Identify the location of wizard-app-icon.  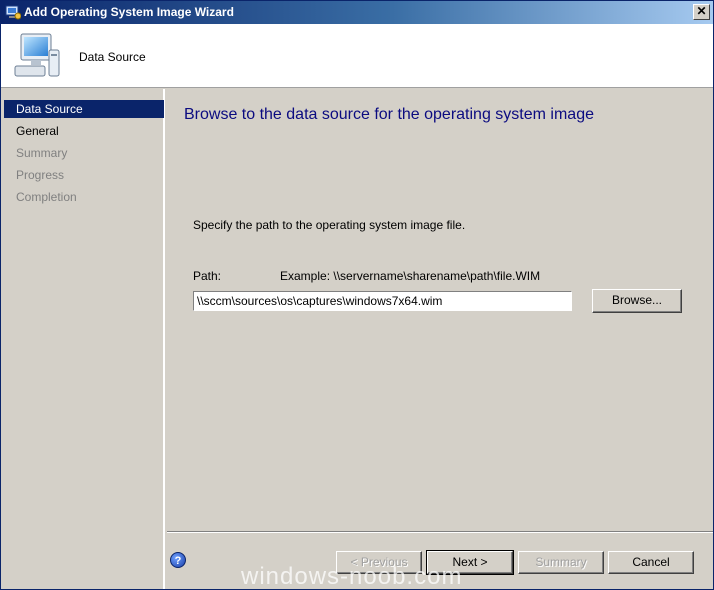
(13, 12).